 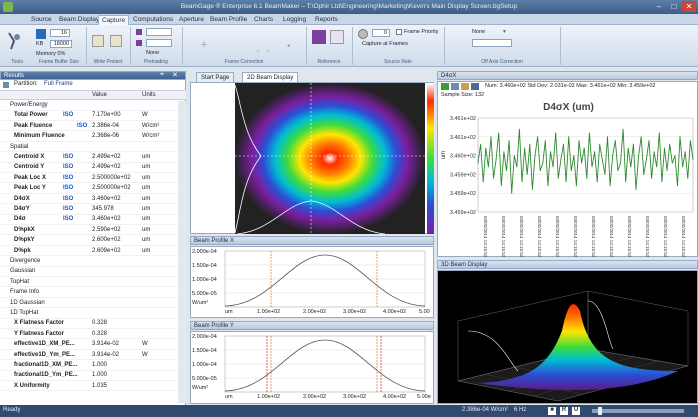 What do you see at coordinates (41, 20) in the screenshot?
I see `menu-source: Source` at bounding box center [41, 20].